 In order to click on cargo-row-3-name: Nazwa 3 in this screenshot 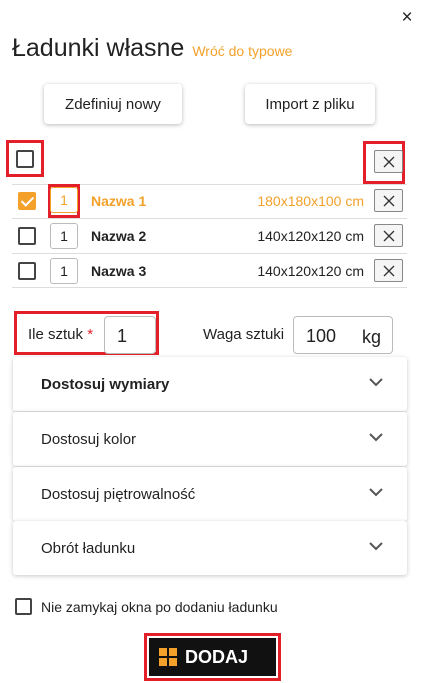, I will do `click(119, 271)`.